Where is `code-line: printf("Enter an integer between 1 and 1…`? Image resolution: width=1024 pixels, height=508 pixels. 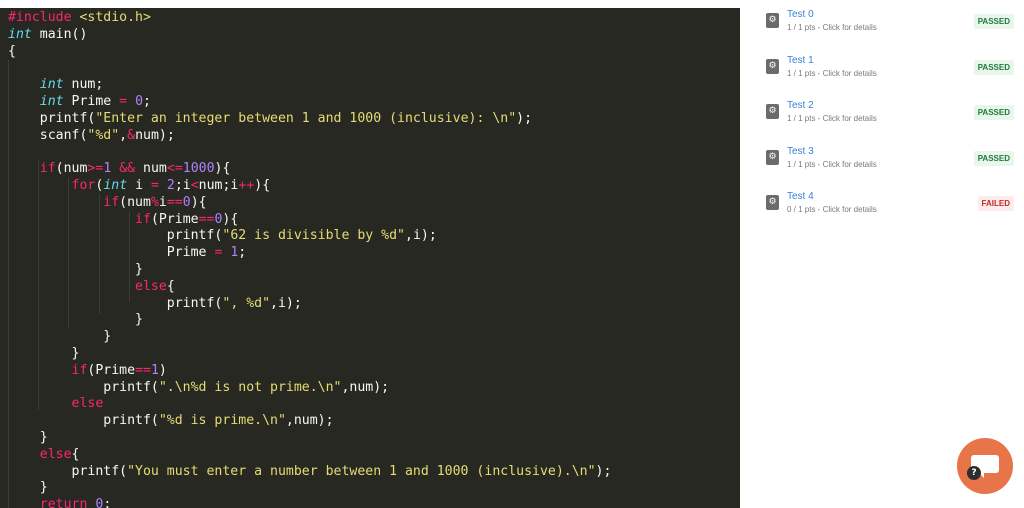
code-line: printf("Enter an integer between 1 and 1… is located at coordinates (270, 118).